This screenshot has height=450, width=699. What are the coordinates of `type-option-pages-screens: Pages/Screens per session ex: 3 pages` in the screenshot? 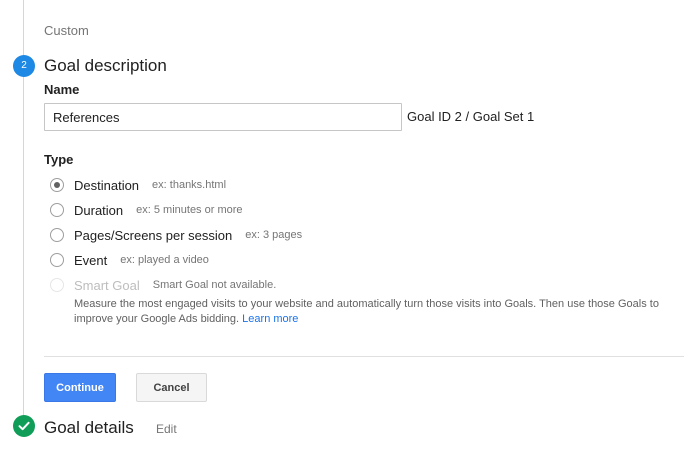 It's located at (176, 235).